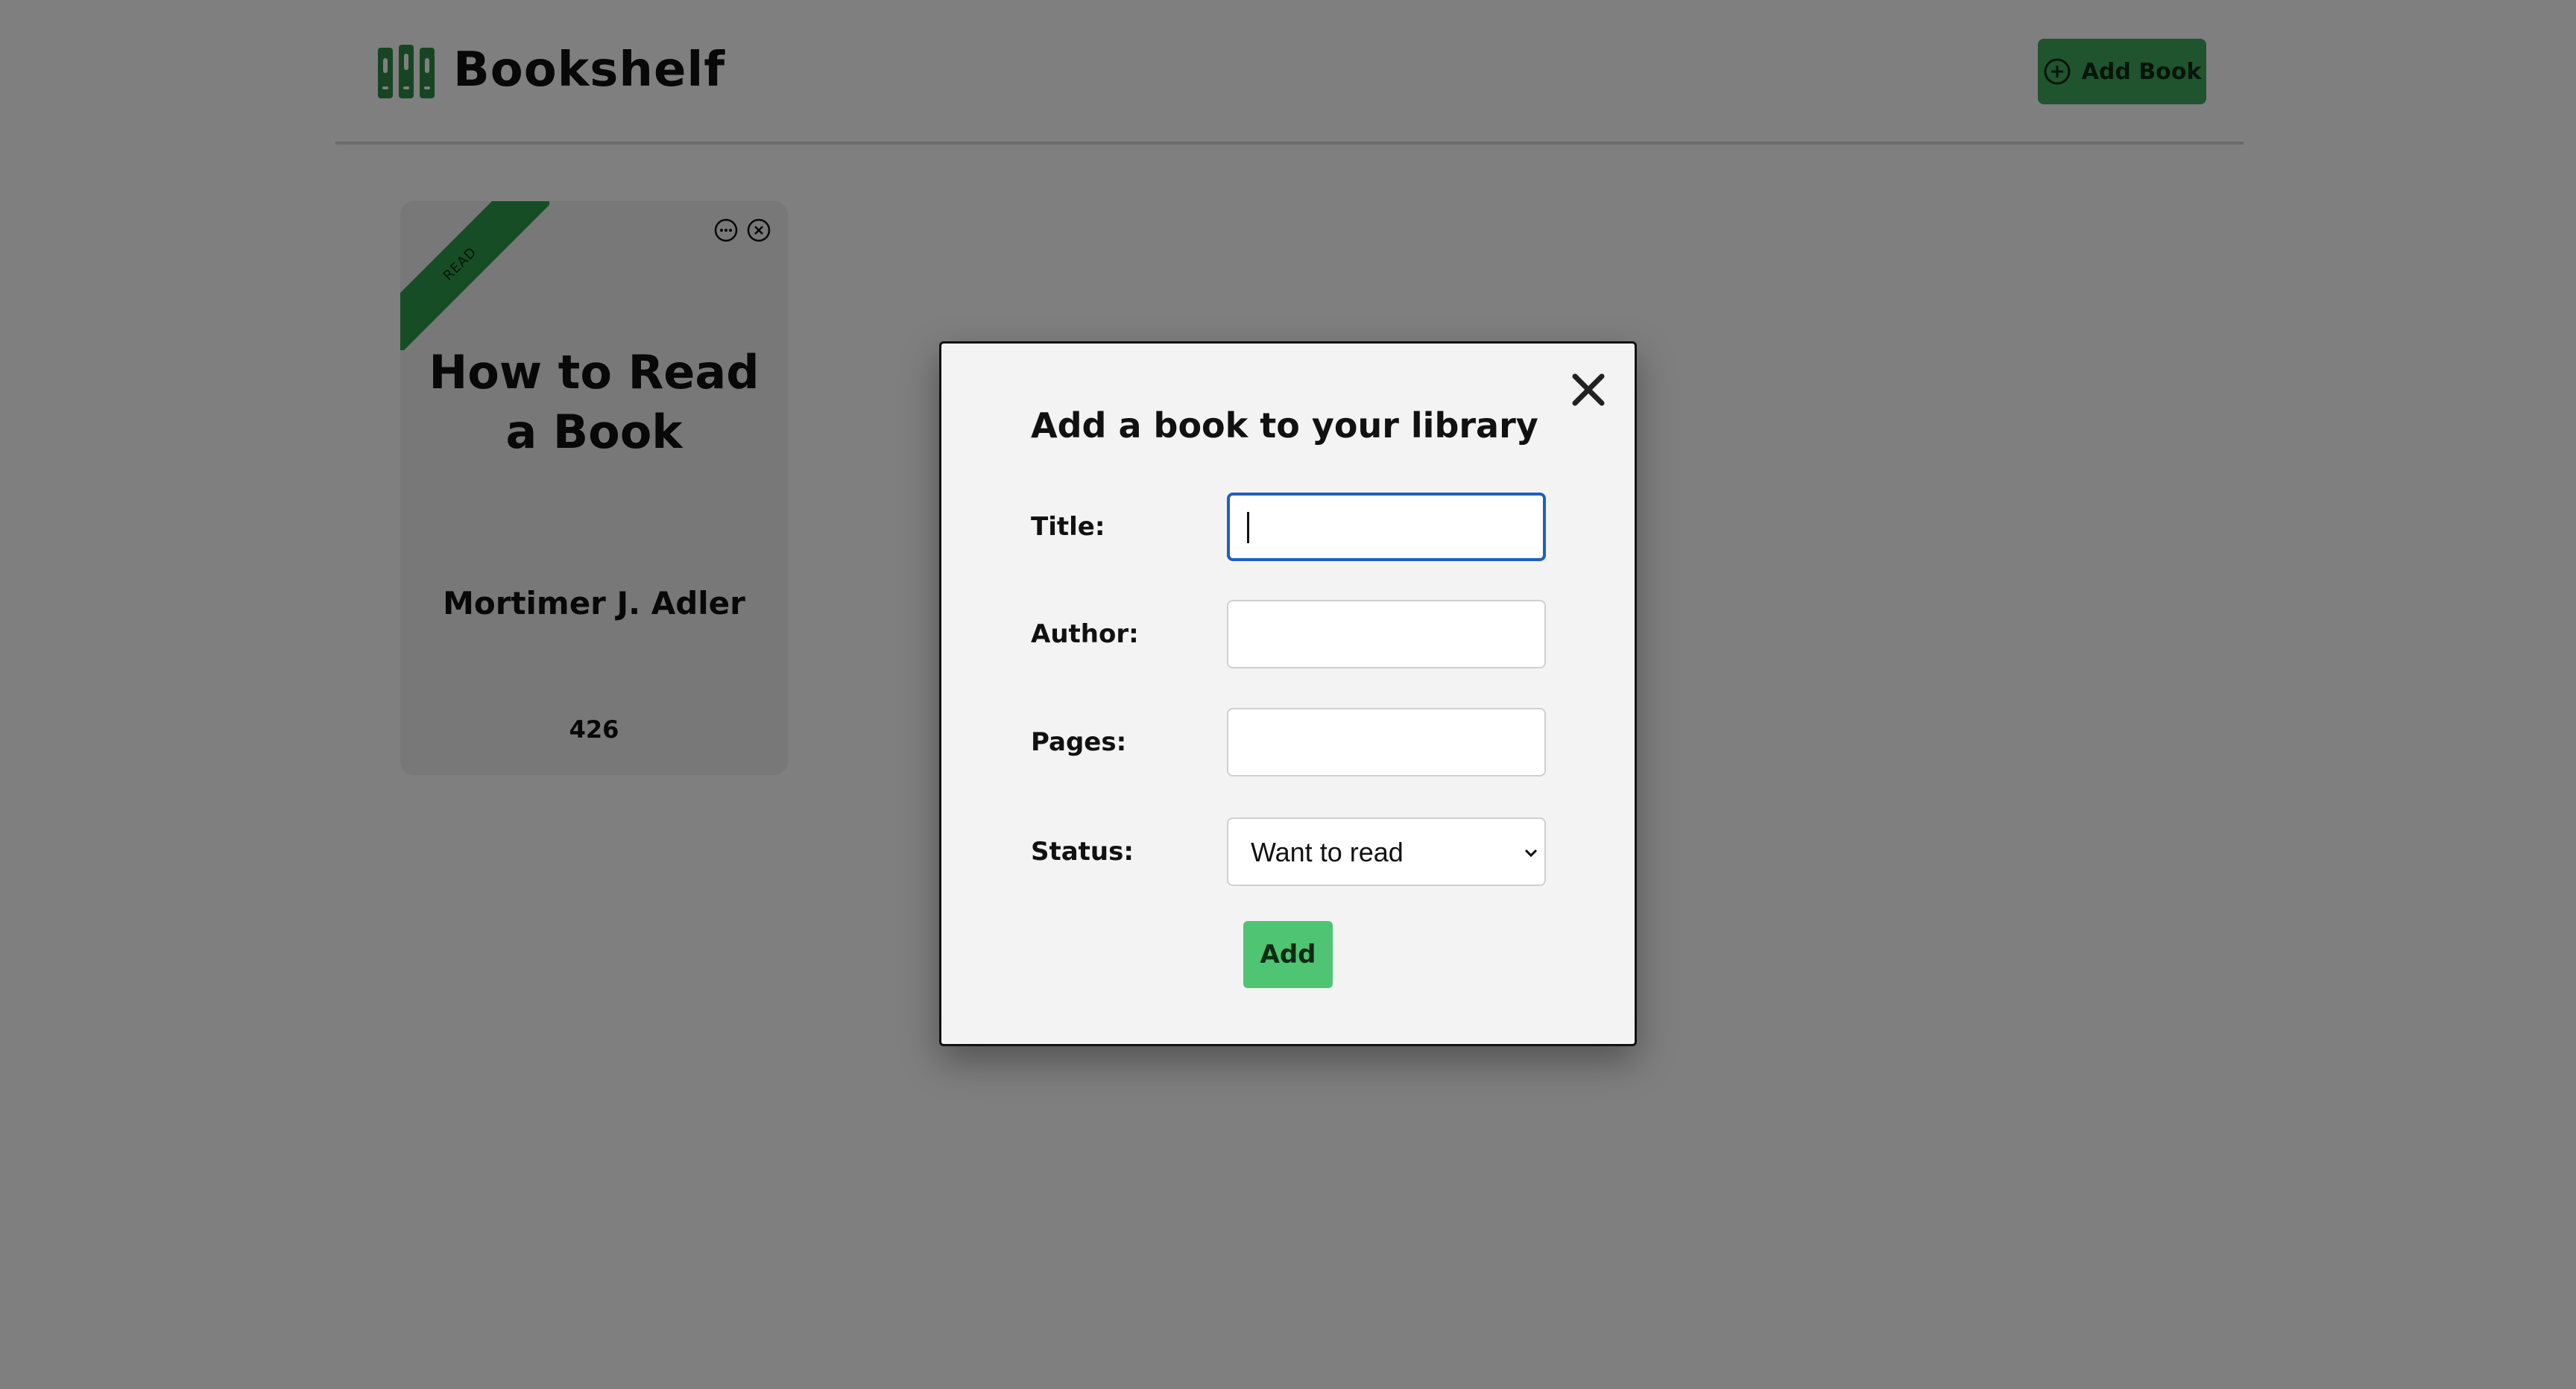 Image resolution: width=2576 pixels, height=1389 pixels. What do you see at coordinates (1082, 852) in the screenshot?
I see `status-label: Status:` at bounding box center [1082, 852].